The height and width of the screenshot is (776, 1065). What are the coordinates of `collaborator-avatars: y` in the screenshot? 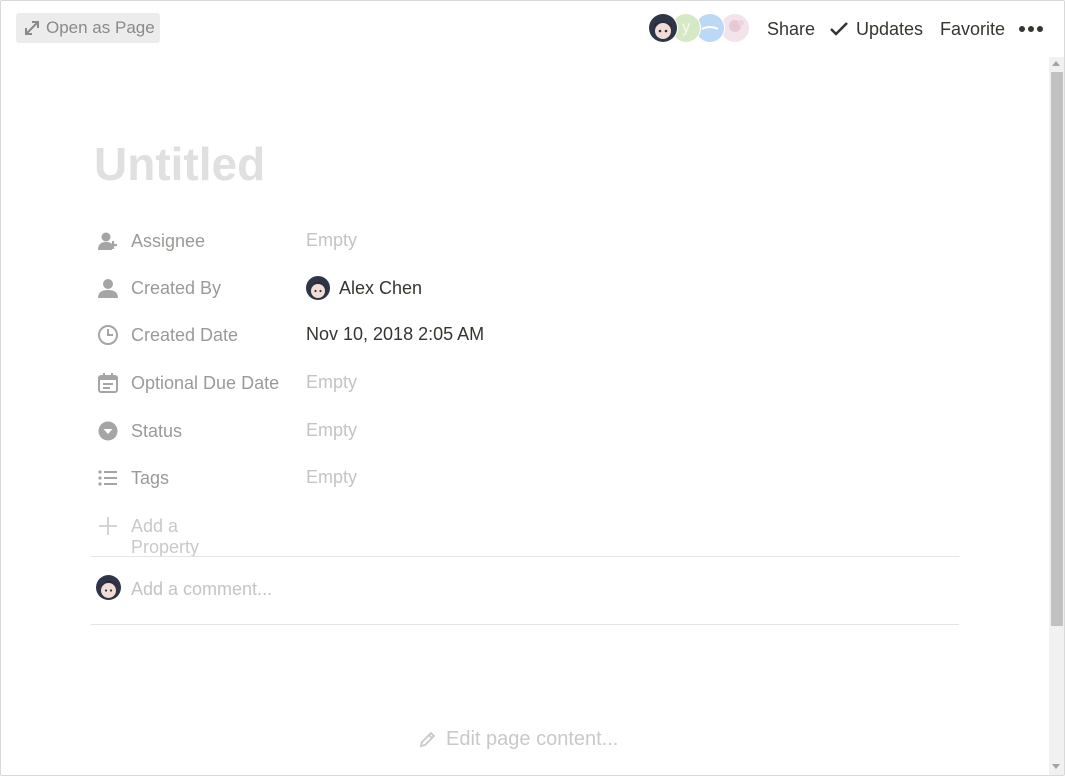 It's located at (699, 28).